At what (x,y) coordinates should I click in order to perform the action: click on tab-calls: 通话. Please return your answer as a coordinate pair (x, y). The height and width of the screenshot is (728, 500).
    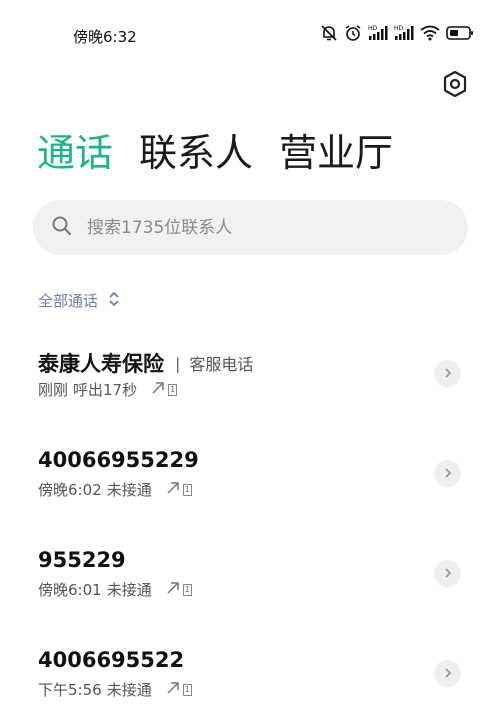
    Looking at the image, I should click on (75, 153).